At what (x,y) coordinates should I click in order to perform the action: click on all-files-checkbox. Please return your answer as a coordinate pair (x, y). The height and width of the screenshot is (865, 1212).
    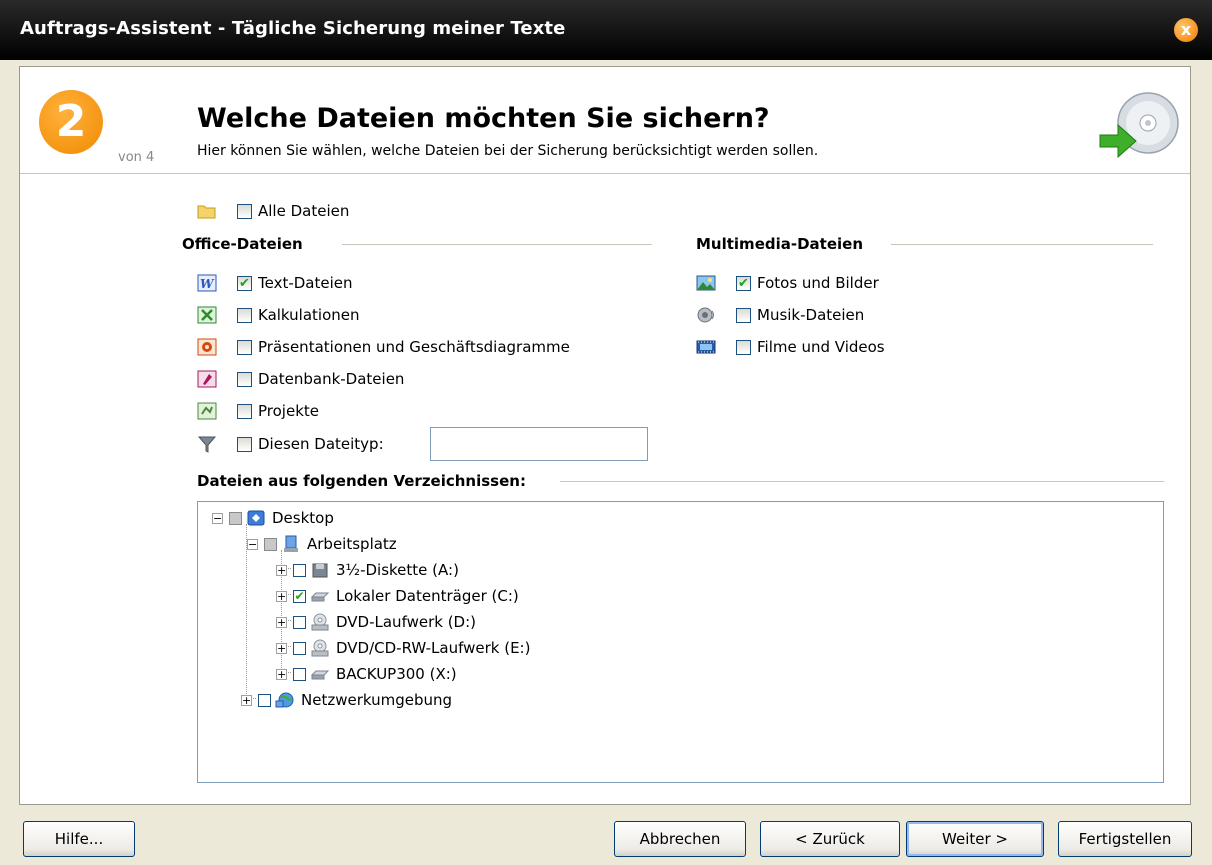
    Looking at the image, I should click on (244, 211).